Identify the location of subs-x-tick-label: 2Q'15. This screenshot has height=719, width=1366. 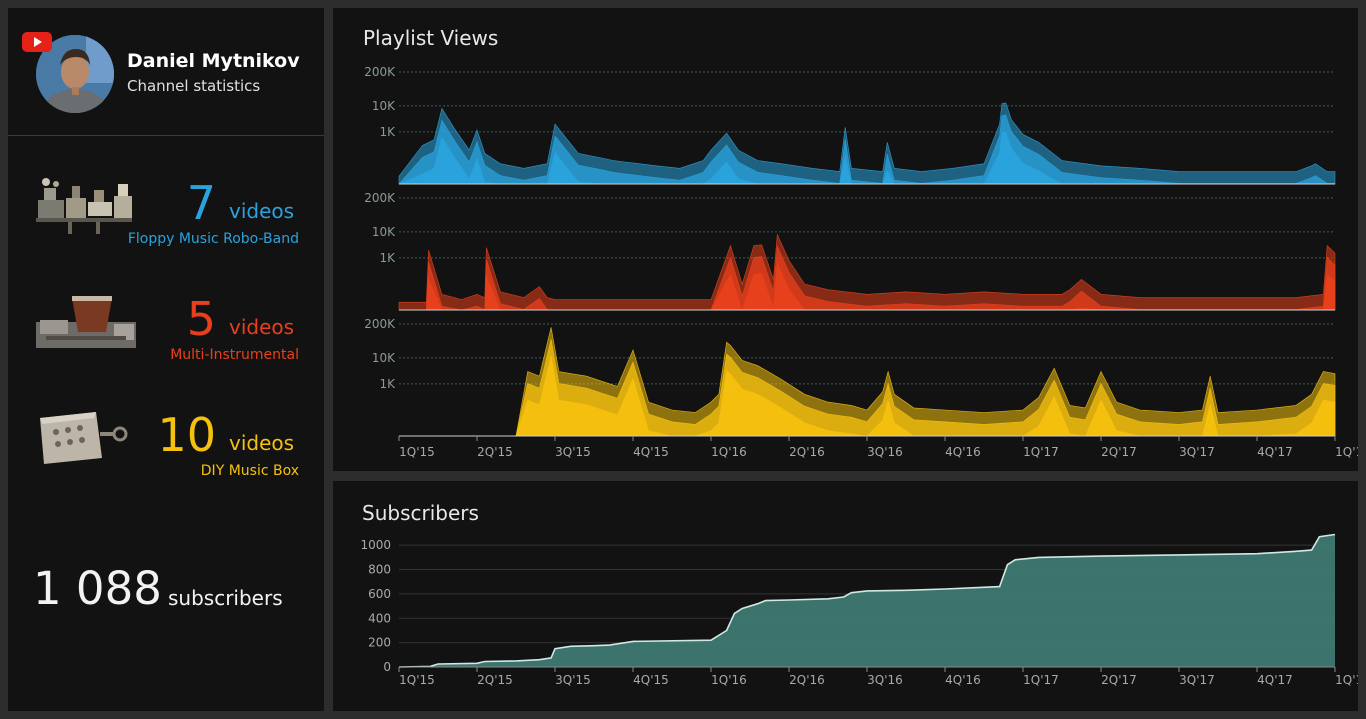
(495, 680).